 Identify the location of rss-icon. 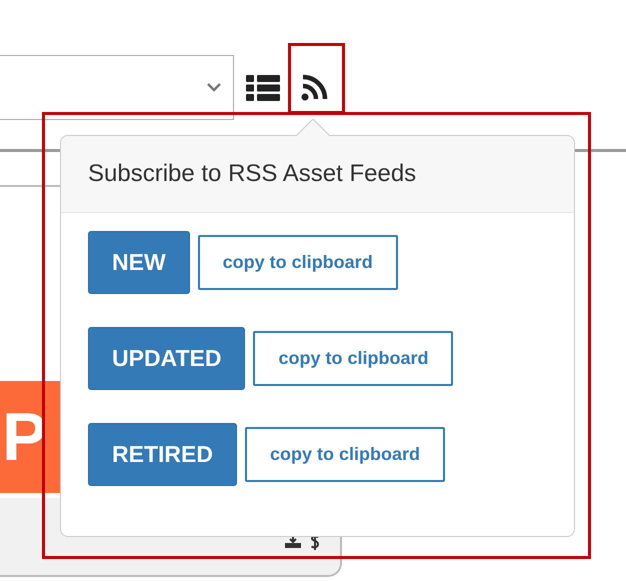
(314, 87).